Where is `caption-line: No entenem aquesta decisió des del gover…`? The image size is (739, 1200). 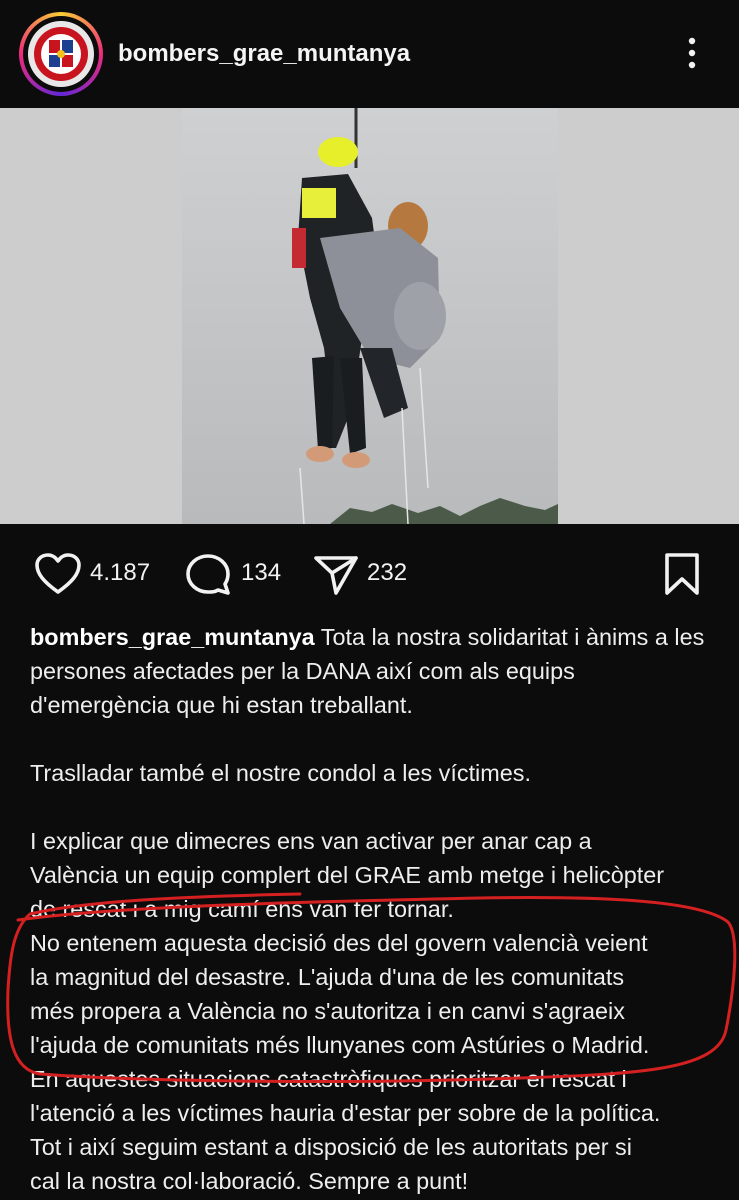 caption-line: No entenem aquesta decisió des del gover… is located at coordinates (339, 943).